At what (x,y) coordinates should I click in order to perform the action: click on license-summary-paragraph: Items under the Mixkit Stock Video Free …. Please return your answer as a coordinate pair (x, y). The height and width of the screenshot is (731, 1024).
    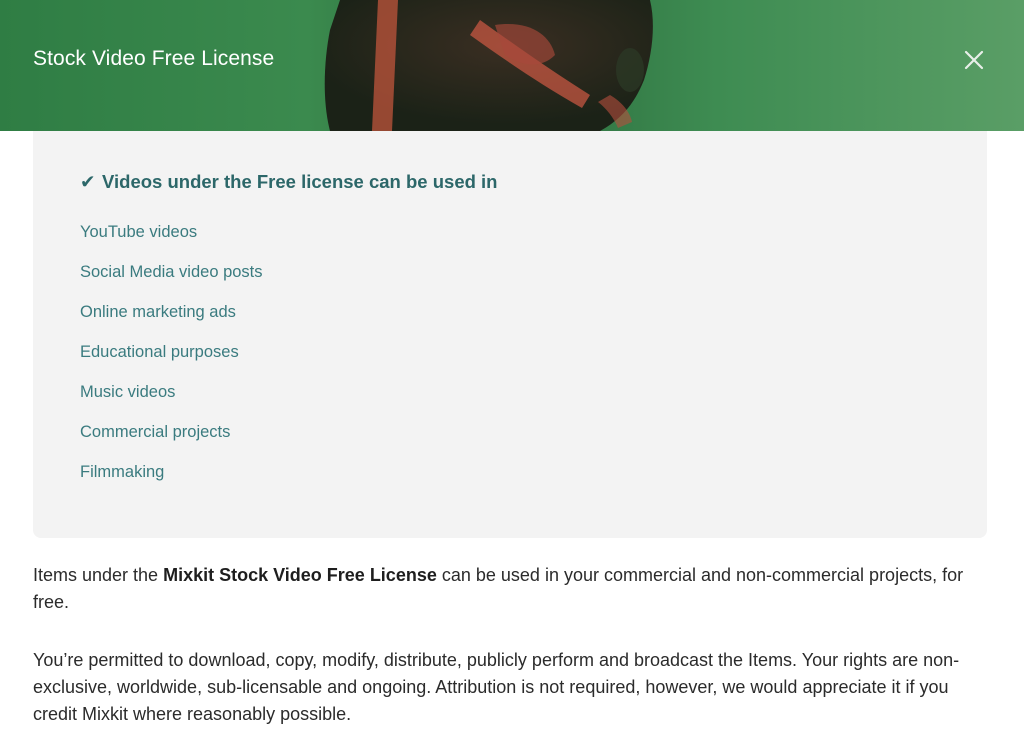
    Looking at the image, I should click on (513, 589).